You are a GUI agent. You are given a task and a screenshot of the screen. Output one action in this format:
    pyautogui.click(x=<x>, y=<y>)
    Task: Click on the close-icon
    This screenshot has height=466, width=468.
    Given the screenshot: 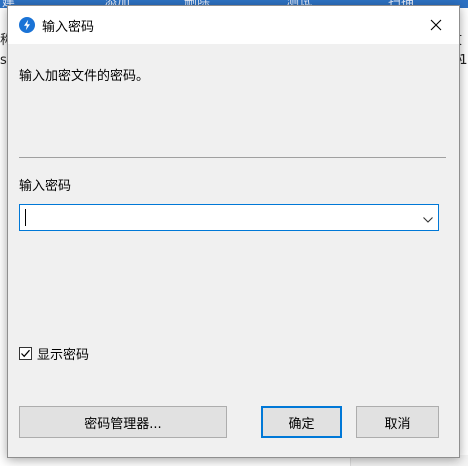 What is the action you would take?
    pyautogui.click(x=436, y=25)
    